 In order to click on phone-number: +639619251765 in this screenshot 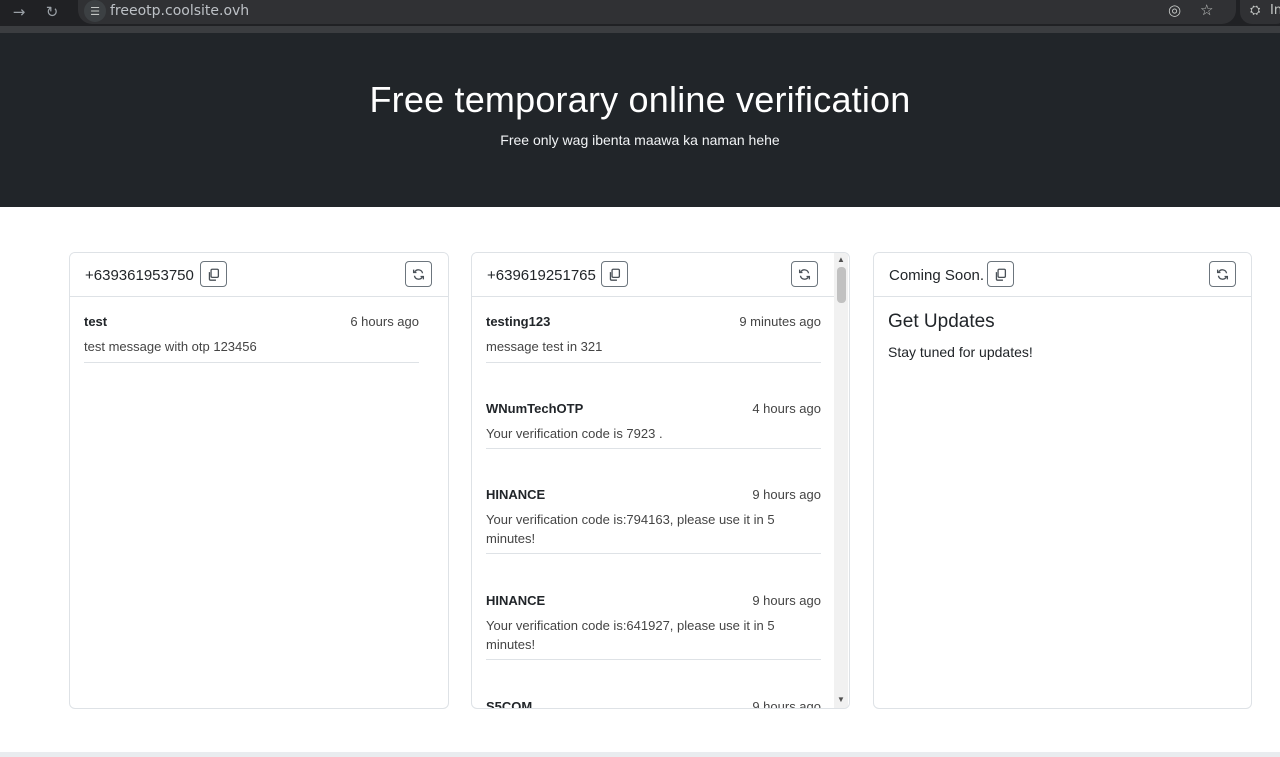, I will do `click(541, 275)`.